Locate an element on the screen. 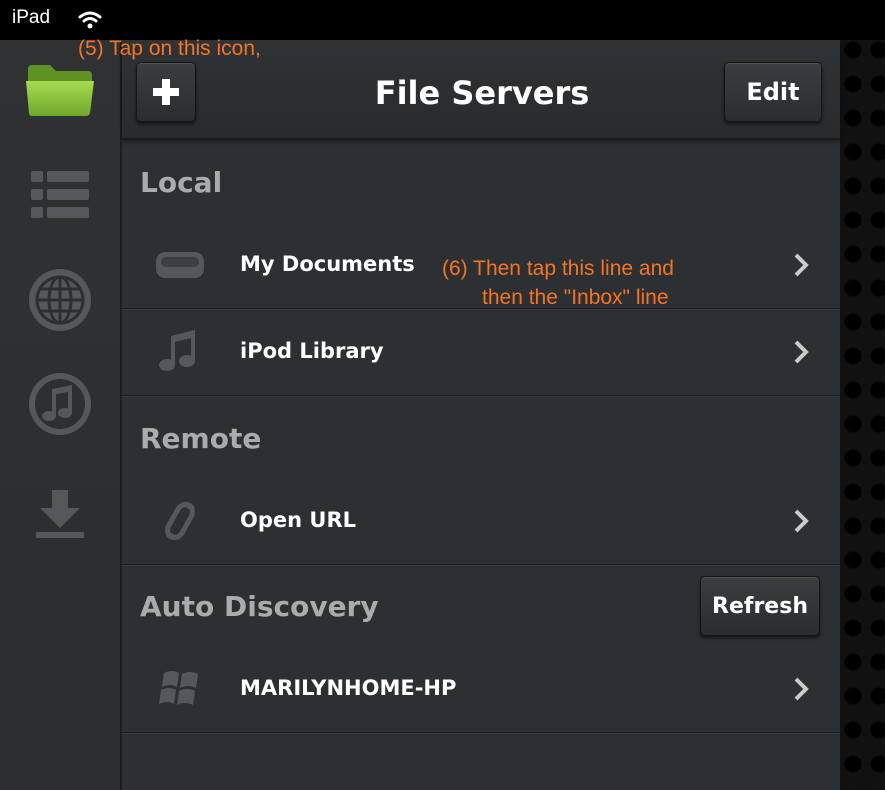  plus-icon is located at coordinates (166, 92).